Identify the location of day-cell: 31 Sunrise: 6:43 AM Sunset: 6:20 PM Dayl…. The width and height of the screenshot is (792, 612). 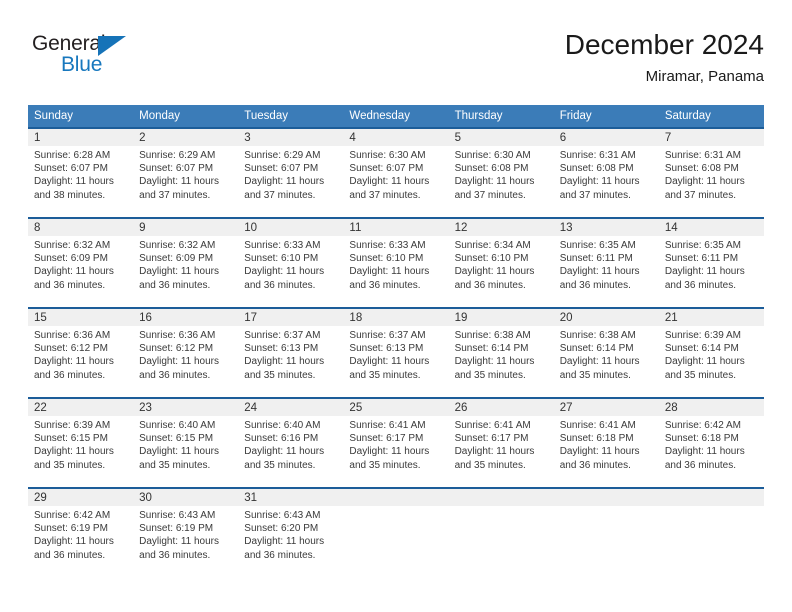
(291, 533).